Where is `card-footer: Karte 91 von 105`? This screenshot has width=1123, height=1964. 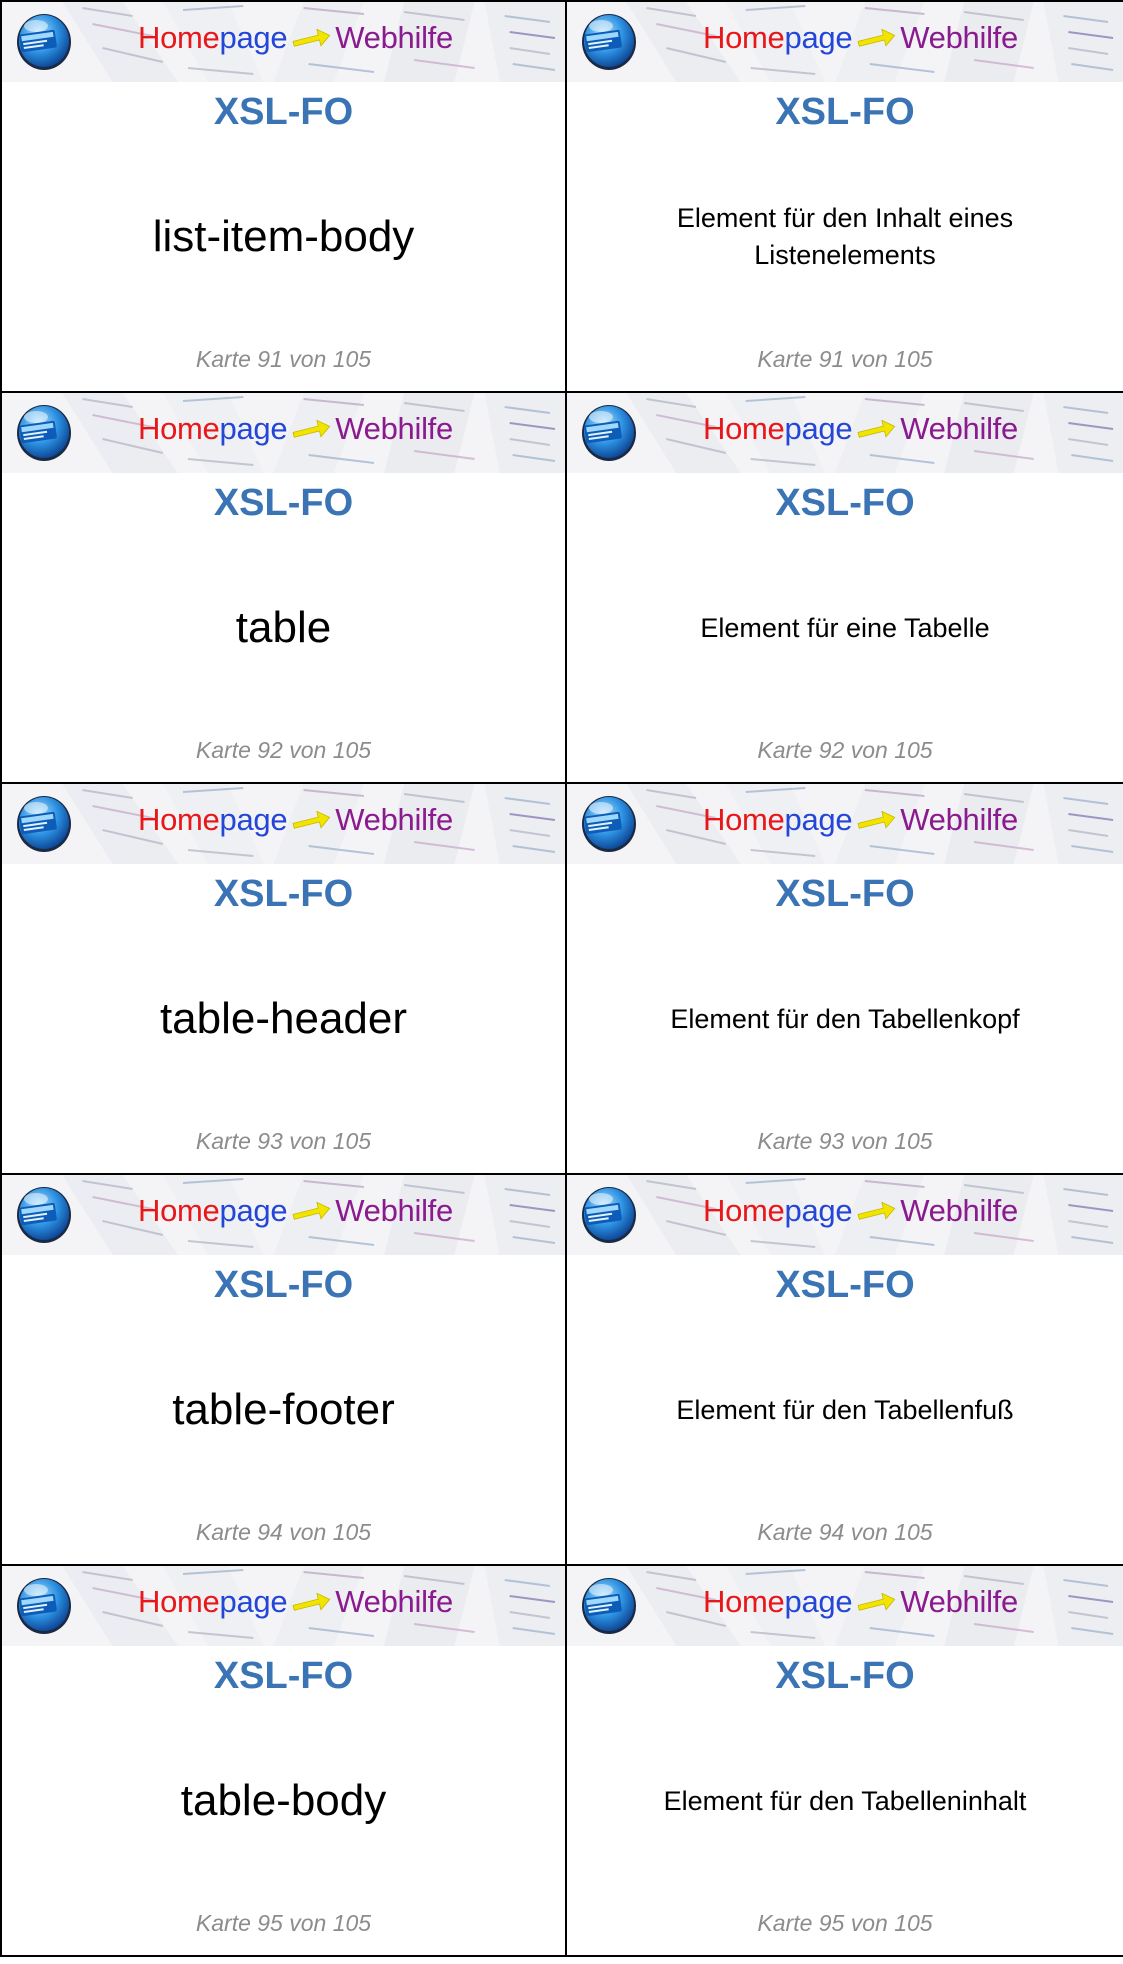 card-footer: Karte 91 von 105 is located at coordinates (845, 359).